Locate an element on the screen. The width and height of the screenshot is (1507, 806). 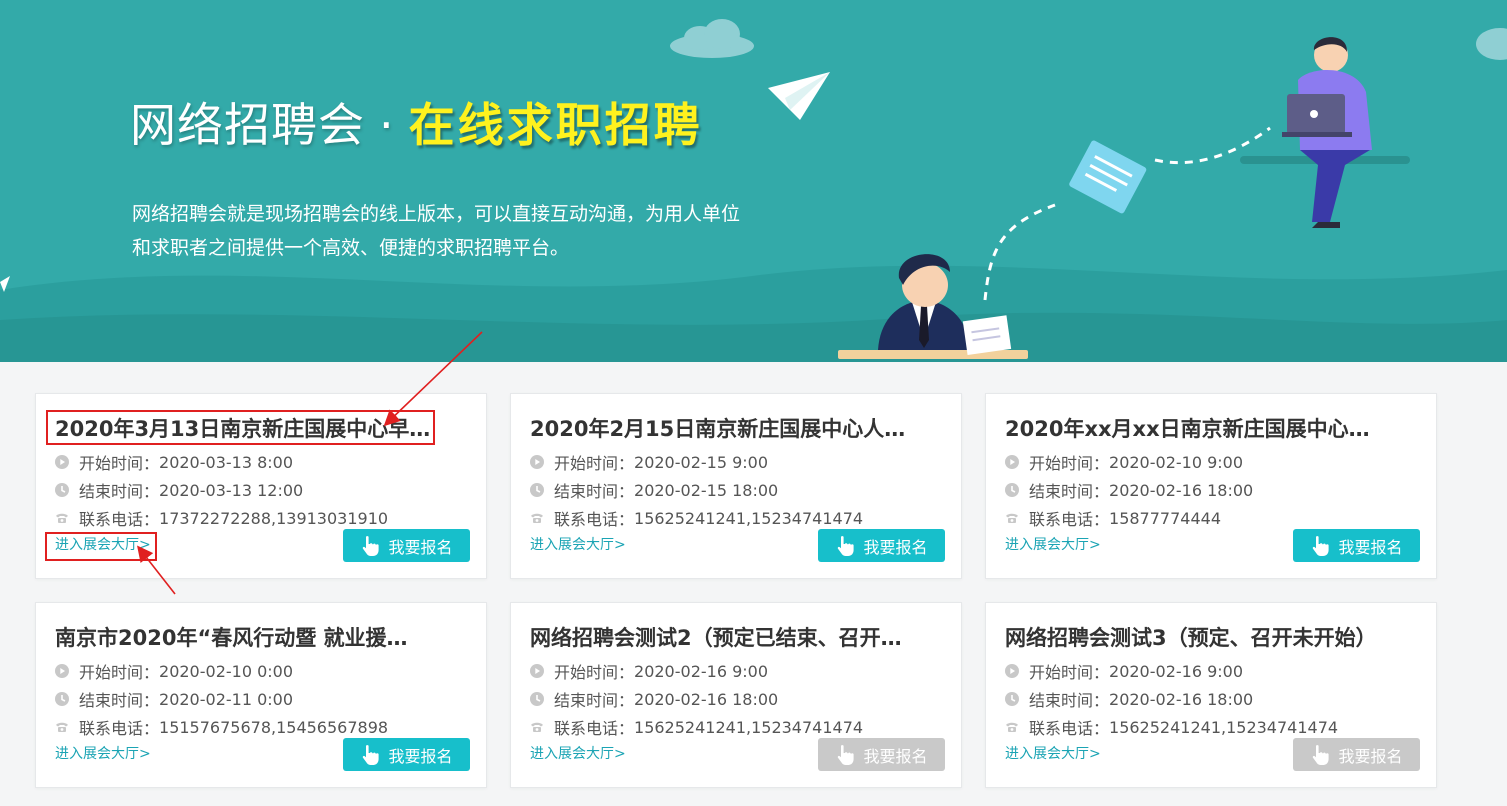
start-time-row: 开始时间： 2020-03-13 8:00 is located at coordinates (174, 462).